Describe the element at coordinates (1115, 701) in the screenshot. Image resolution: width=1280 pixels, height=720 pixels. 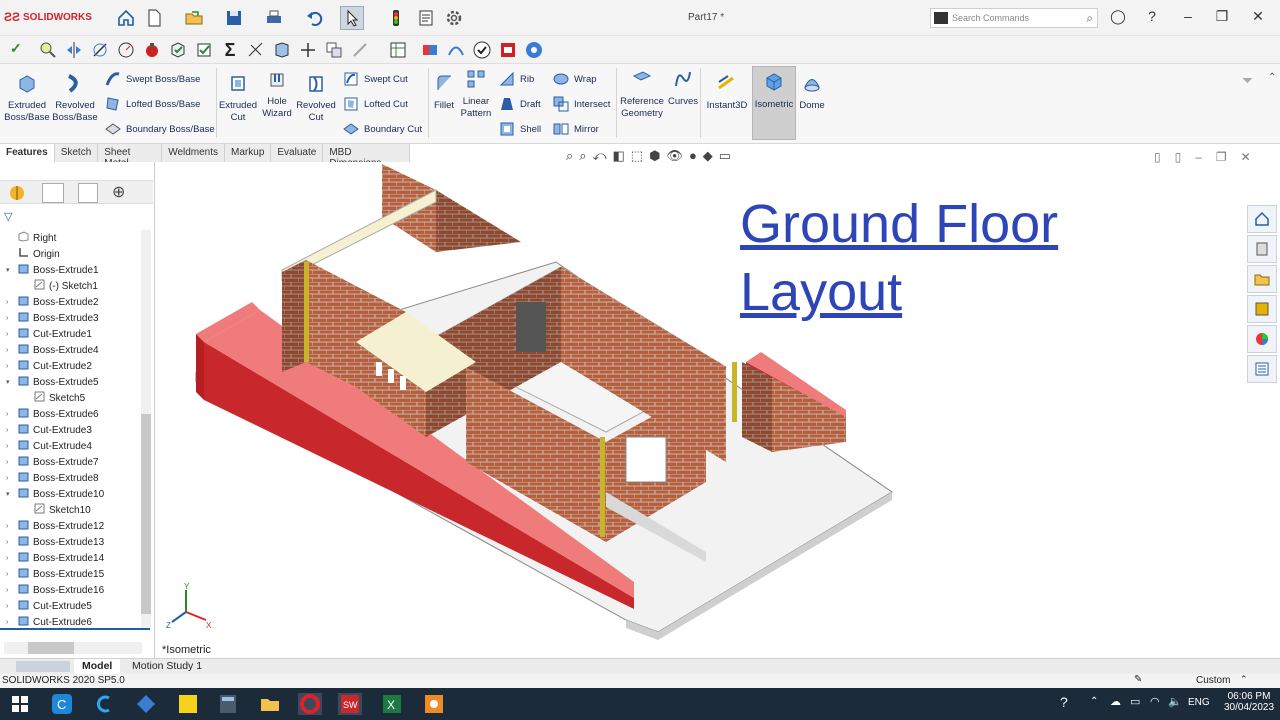
I see `cloud-icon: ☁` at that location.